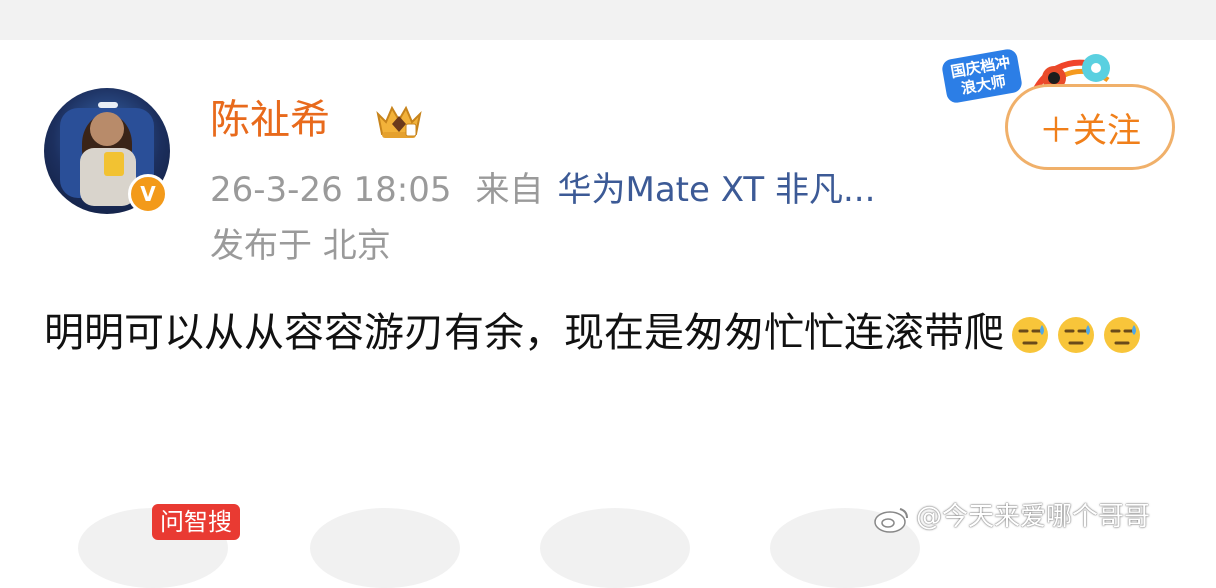 The width and height of the screenshot is (1216, 588). I want to click on post-timestamp: 26-3-26 18:05, so click(331, 190).